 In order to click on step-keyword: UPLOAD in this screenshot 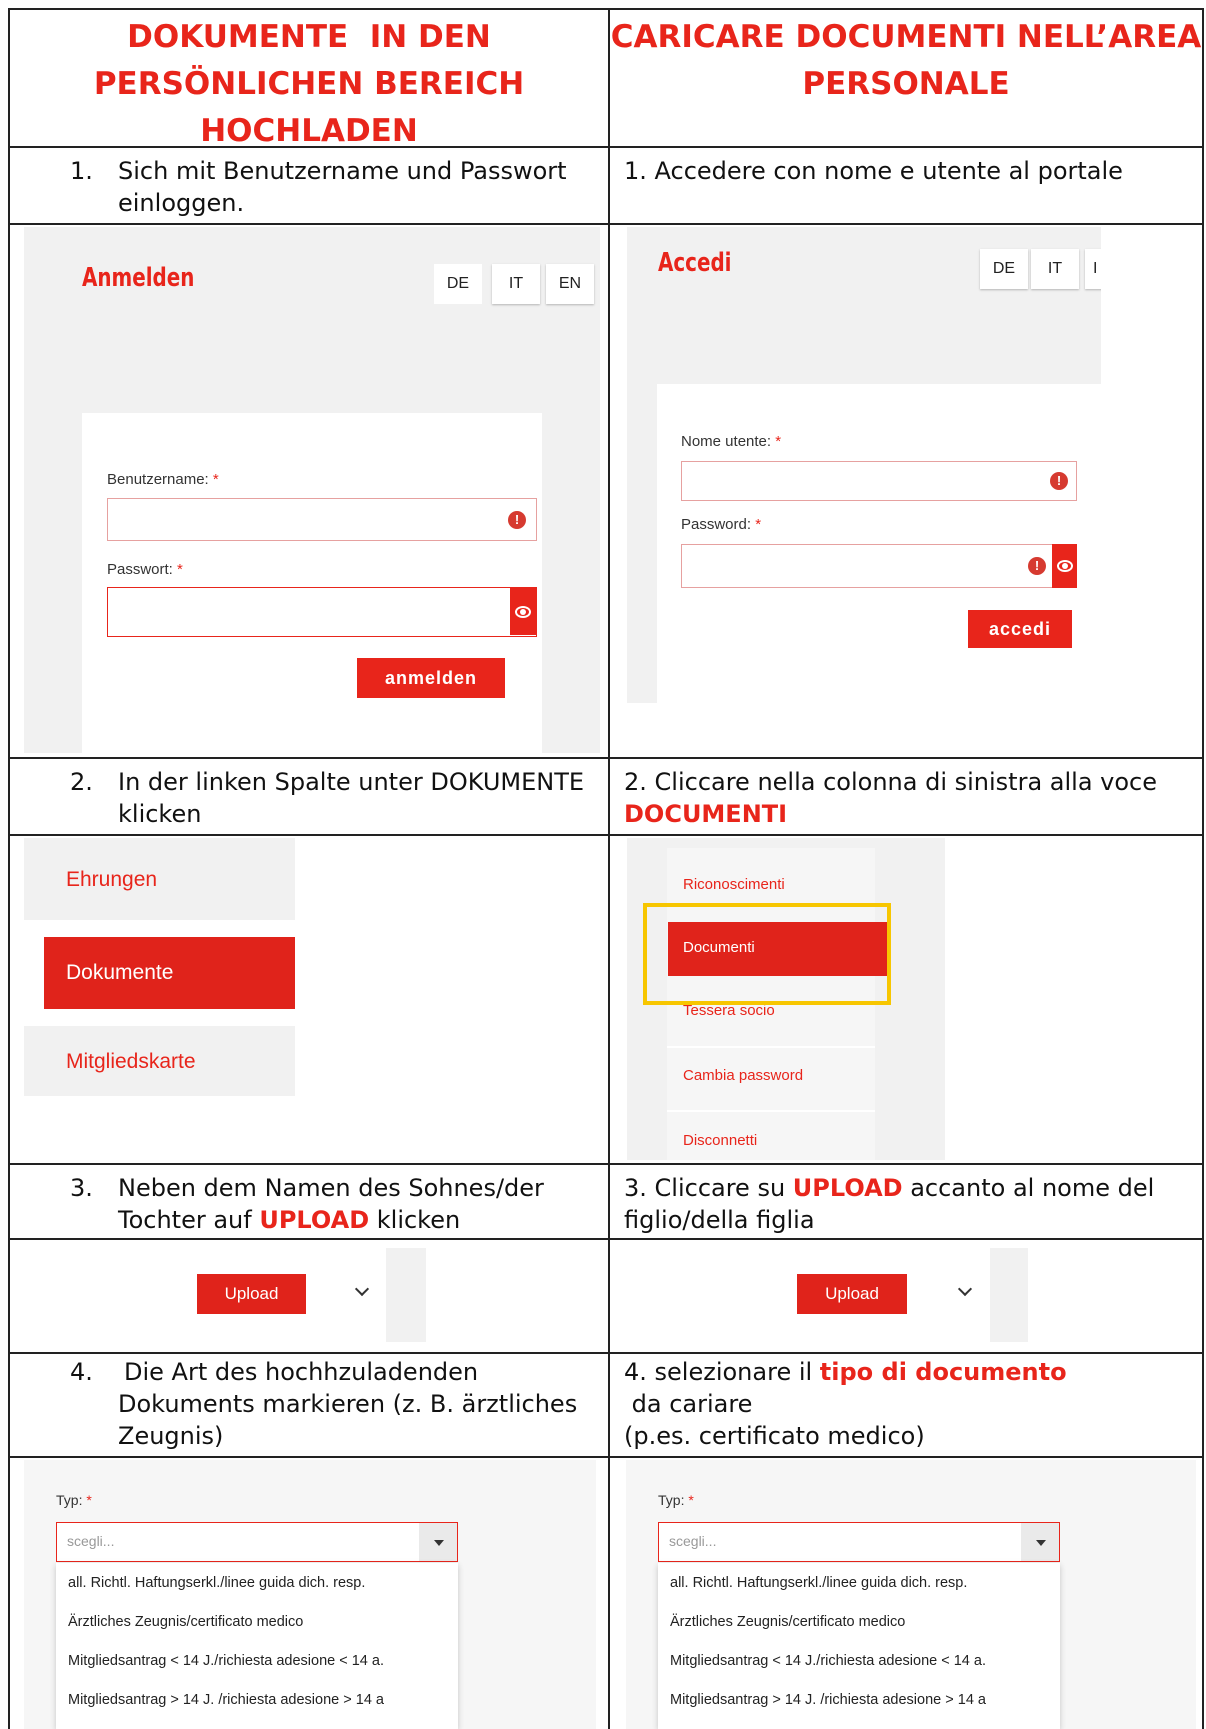, I will do `click(314, 1220)`.